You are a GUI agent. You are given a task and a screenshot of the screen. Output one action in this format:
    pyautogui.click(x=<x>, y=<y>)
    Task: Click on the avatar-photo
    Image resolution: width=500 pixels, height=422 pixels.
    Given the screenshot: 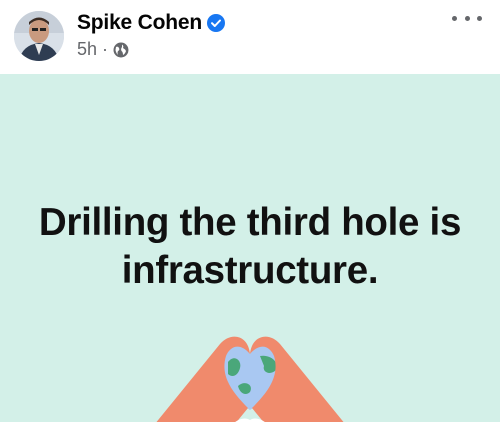 What is the action you would take?
    pyautogui.click(x=39, y=36)
    